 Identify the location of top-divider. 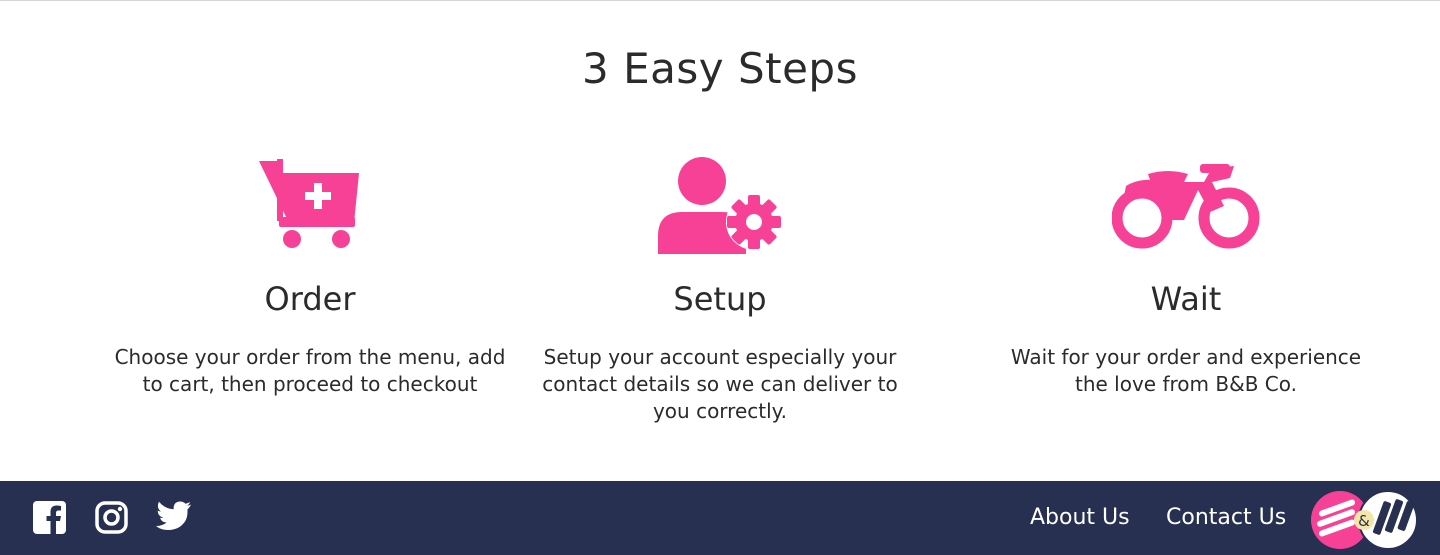
(720, 0).